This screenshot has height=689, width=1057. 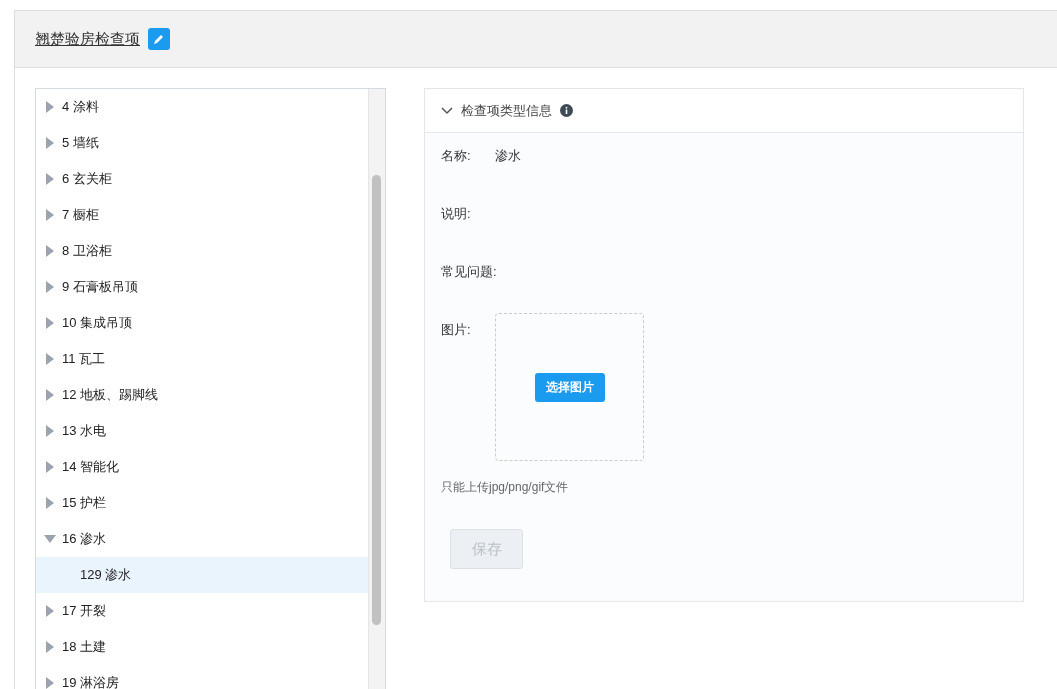 What do you see at coordinates (202, 395) in the screenshot?
I see `tree-item: 12 地板、踢脚线` at bounding box center [202, 395].